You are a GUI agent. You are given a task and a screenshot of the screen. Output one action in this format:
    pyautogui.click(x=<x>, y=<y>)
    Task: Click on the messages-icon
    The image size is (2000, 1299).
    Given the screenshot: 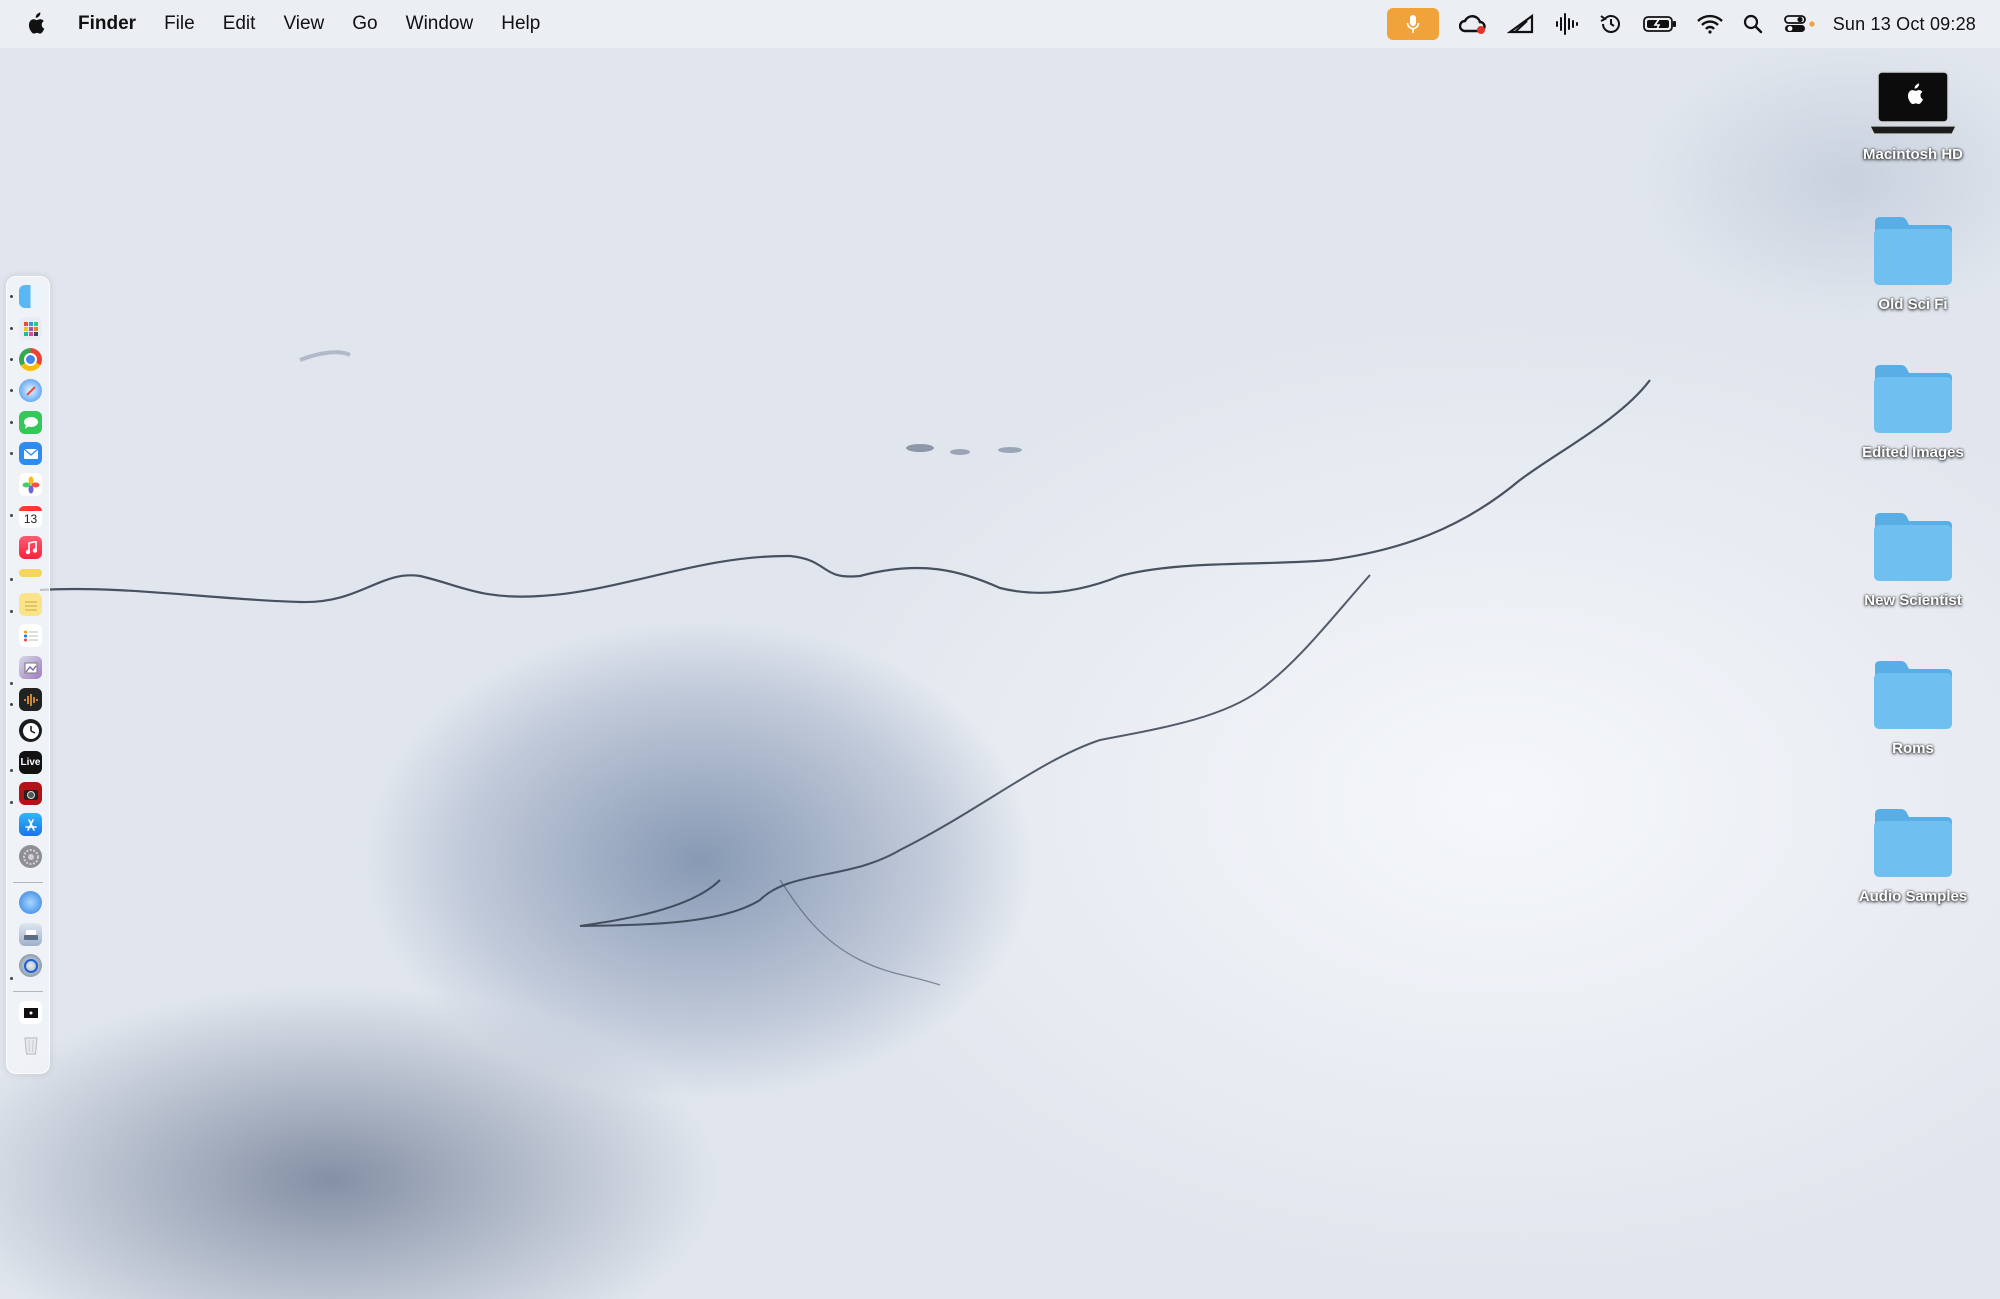 What is the action you would take?
    pyautogui.click(x=30, y=422)
    